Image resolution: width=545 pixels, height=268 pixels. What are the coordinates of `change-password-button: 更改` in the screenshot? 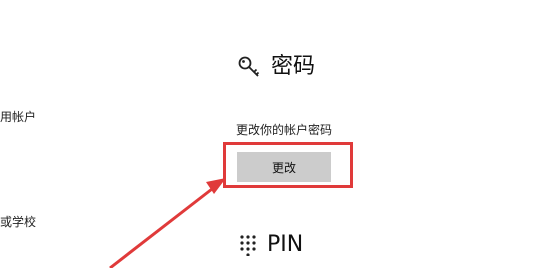 It's located at (284, 167).